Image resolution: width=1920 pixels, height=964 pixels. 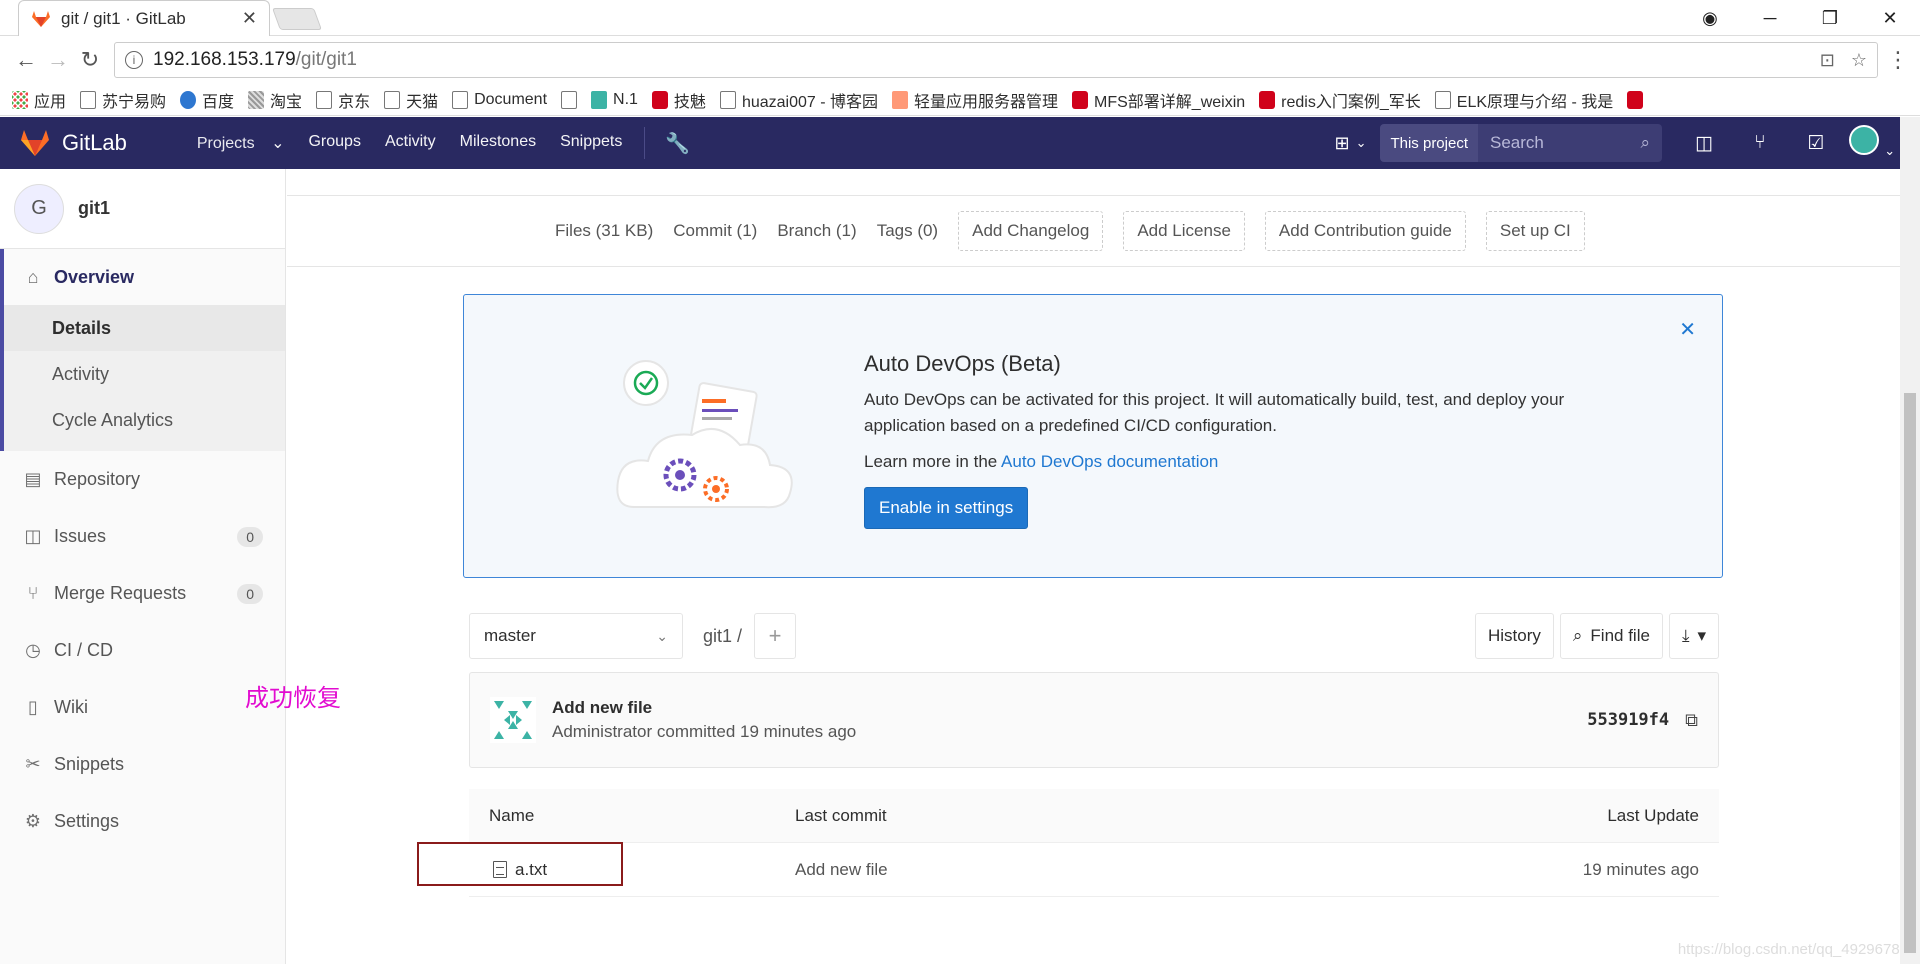 I want to click on watermark: https://blog.csdn.net/qq_49296785, so click(x=1792, y=949).